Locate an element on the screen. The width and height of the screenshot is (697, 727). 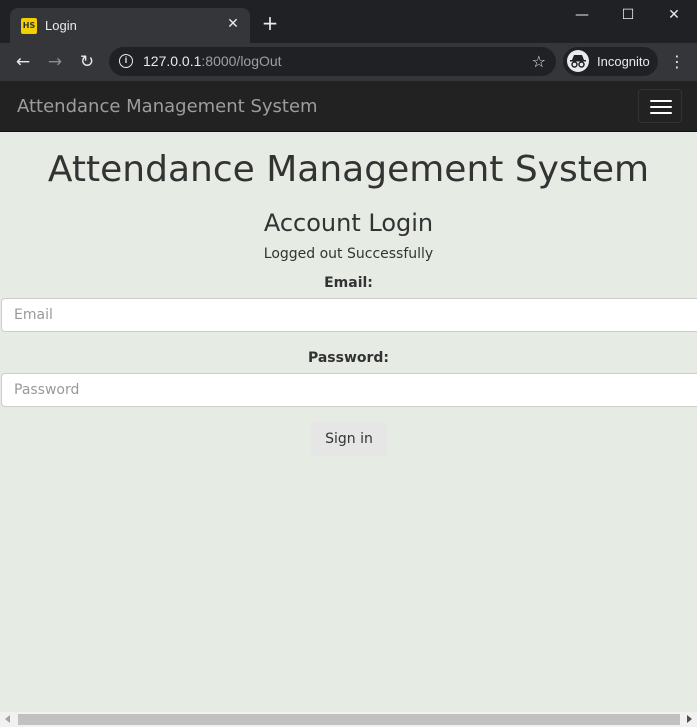
browser-tab: HS Login ✕ is located at coordinates (130, 25).